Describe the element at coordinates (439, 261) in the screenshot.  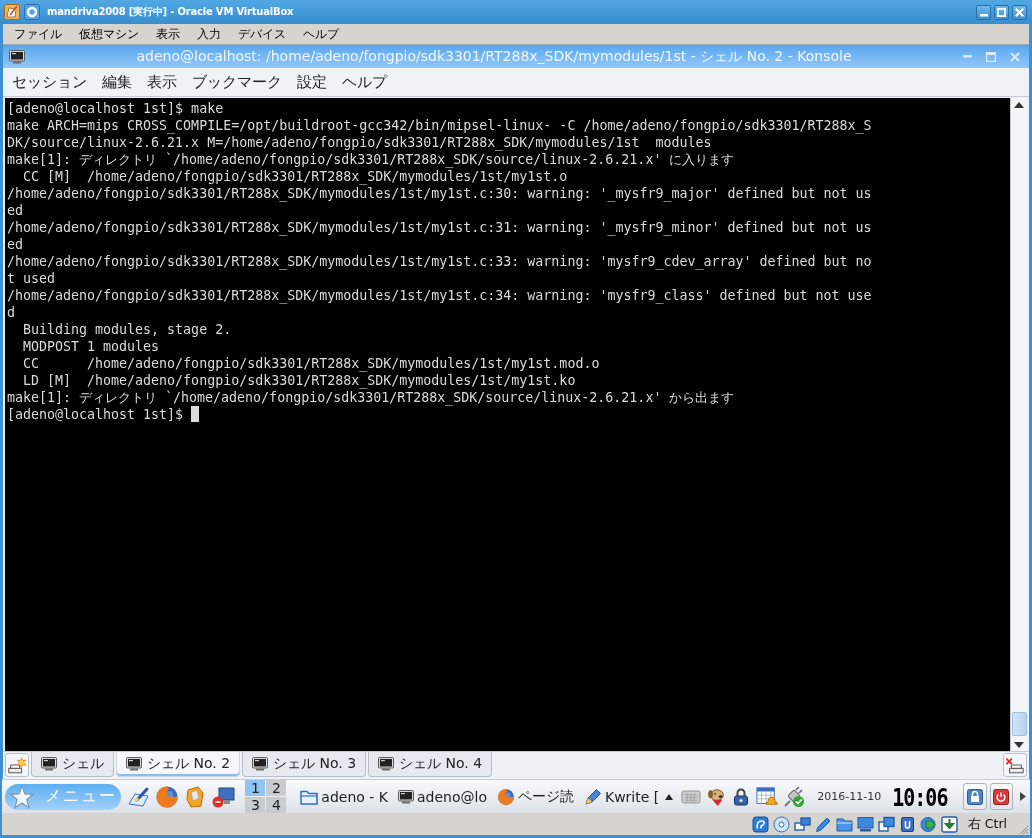
I see `terminal-line: /home/adeno/fongpio/sdk3301/RT288x_SDK/mymodules/1st/my1st.c:33: warning: 'mysfr9_cdev_array' defined but no` at that location.